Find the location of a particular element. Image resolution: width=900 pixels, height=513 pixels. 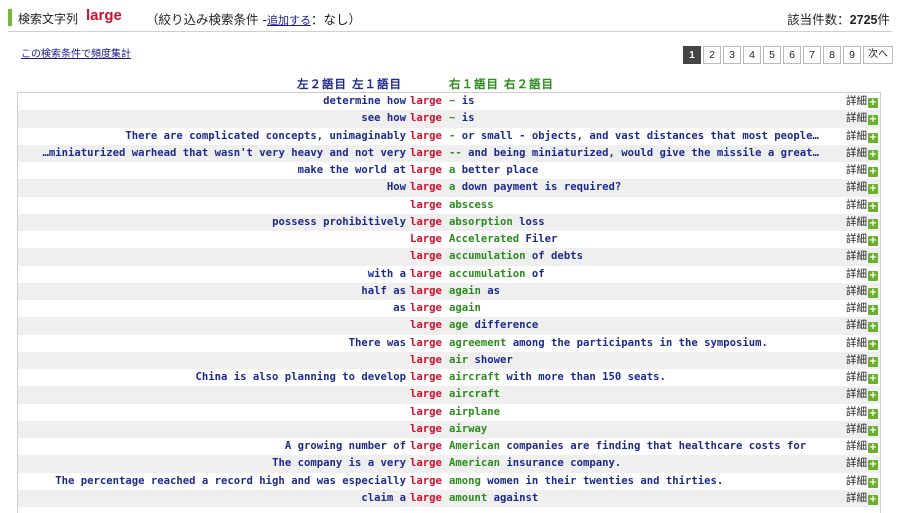

right-first-word: among is located at coordinates (465, 480).